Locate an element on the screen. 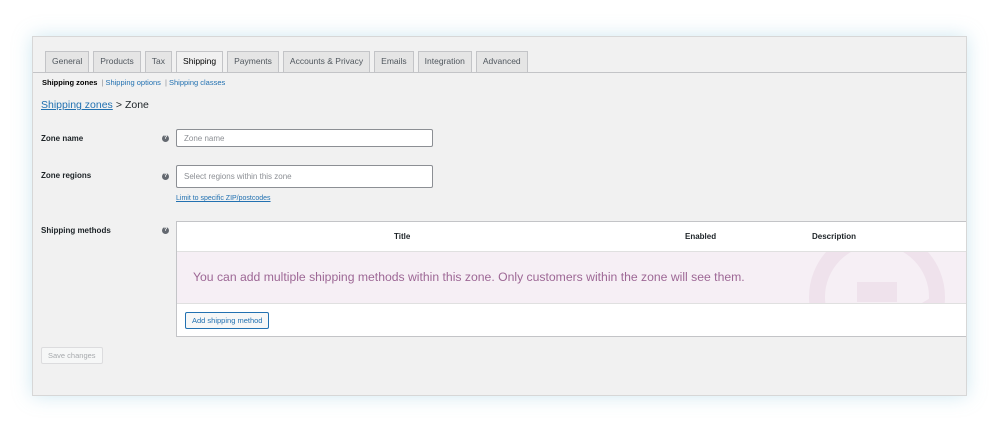 The image size is (1000, 437). tabs-divider is located at coordinates (499, 72).